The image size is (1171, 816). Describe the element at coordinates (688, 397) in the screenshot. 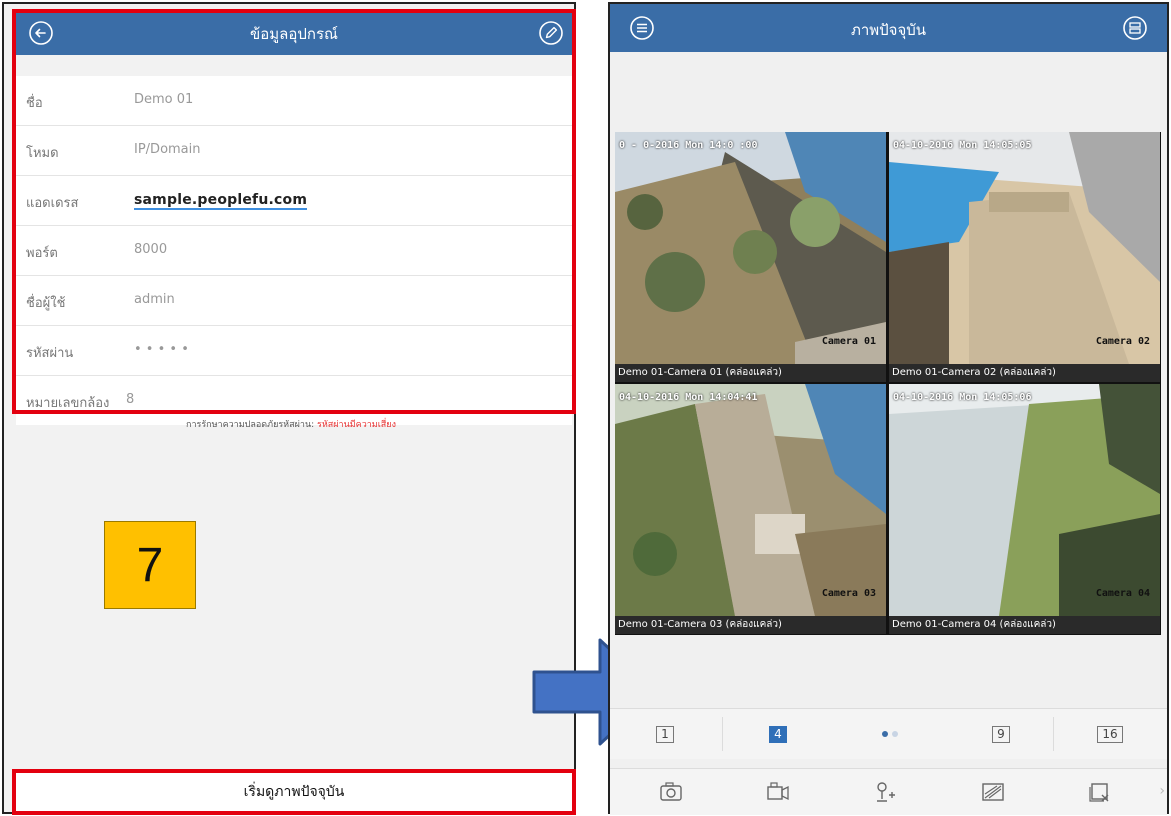

I see `camera-timestamp: 04-10-2016 Mon 14:04:41` at that location.